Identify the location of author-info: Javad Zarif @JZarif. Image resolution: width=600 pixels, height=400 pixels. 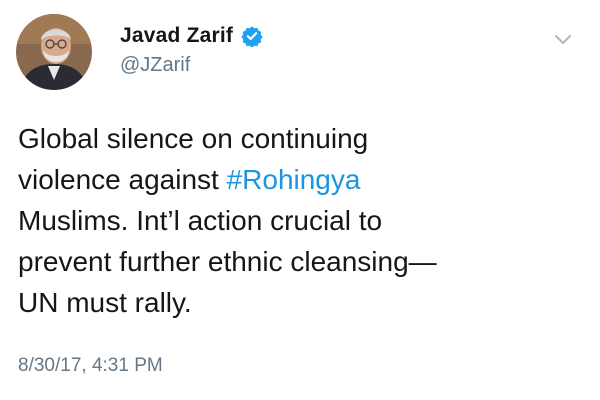
(191, 49).